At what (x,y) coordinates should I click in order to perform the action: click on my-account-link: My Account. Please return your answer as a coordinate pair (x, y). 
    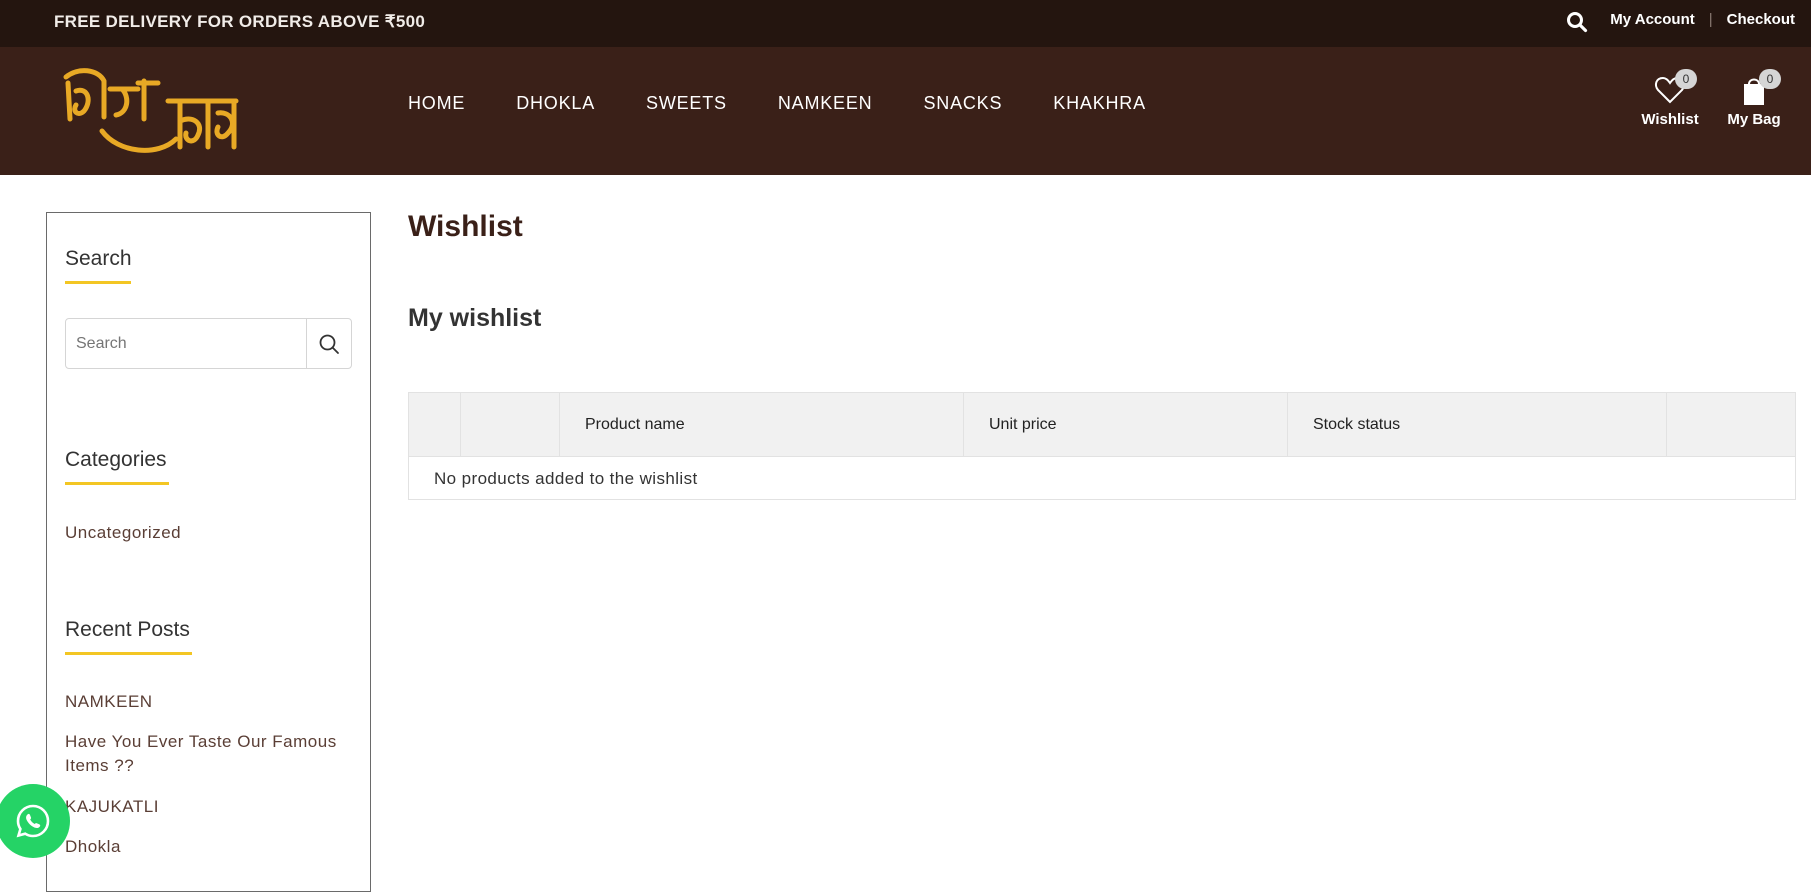
    Looking at the image, I should click on (1652, 19).